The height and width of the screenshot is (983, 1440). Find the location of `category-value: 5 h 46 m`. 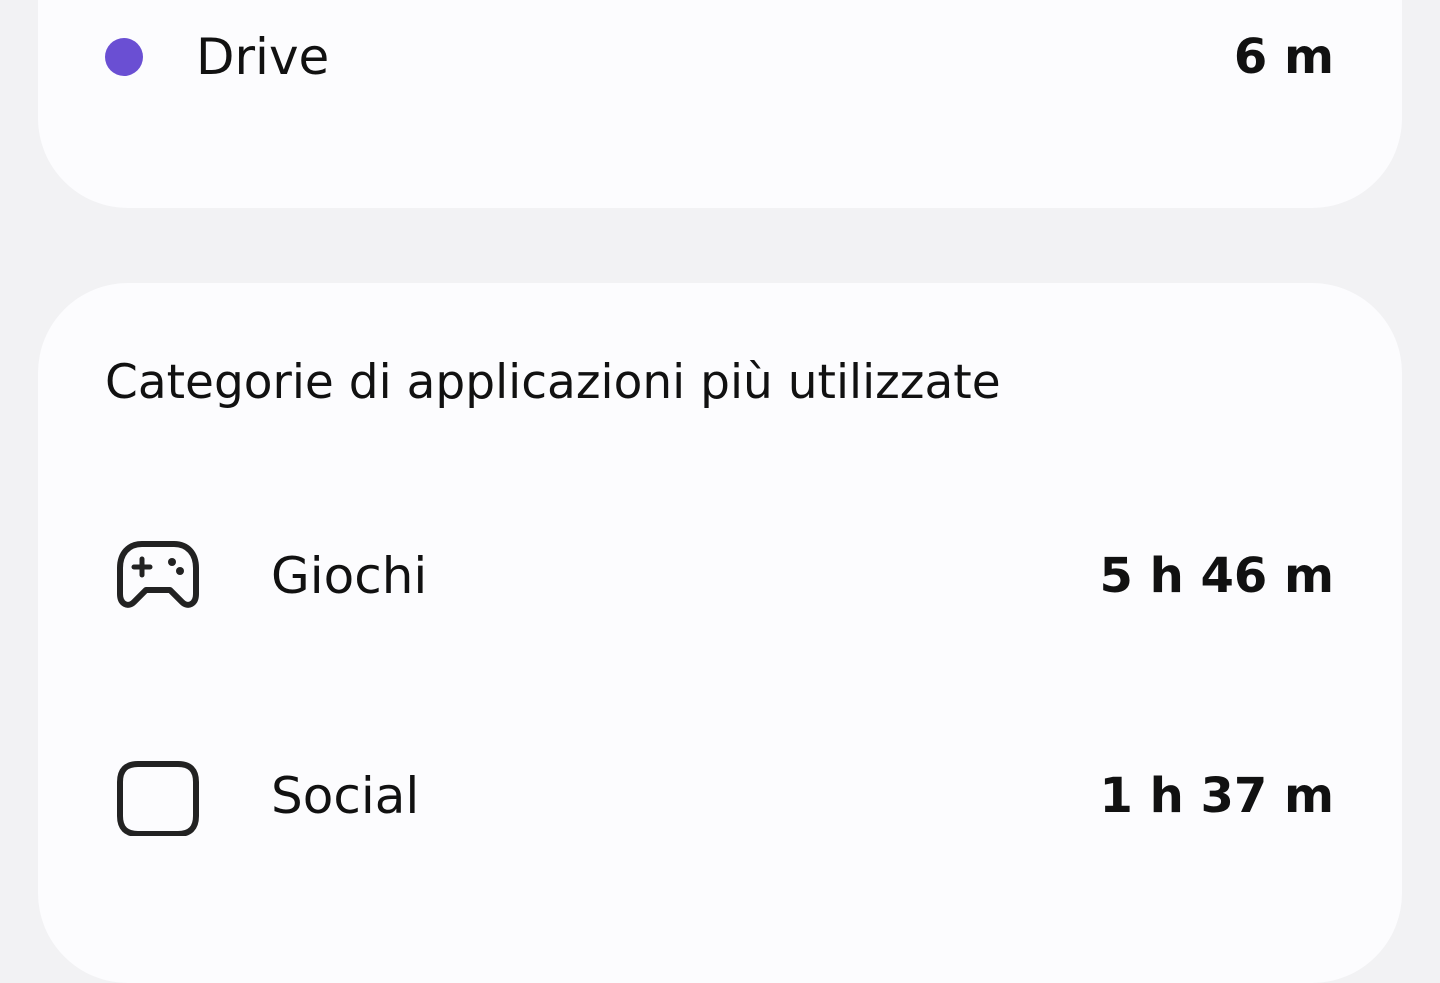

category-value: 5 h 46 m is located at coordinates (1216, 576).